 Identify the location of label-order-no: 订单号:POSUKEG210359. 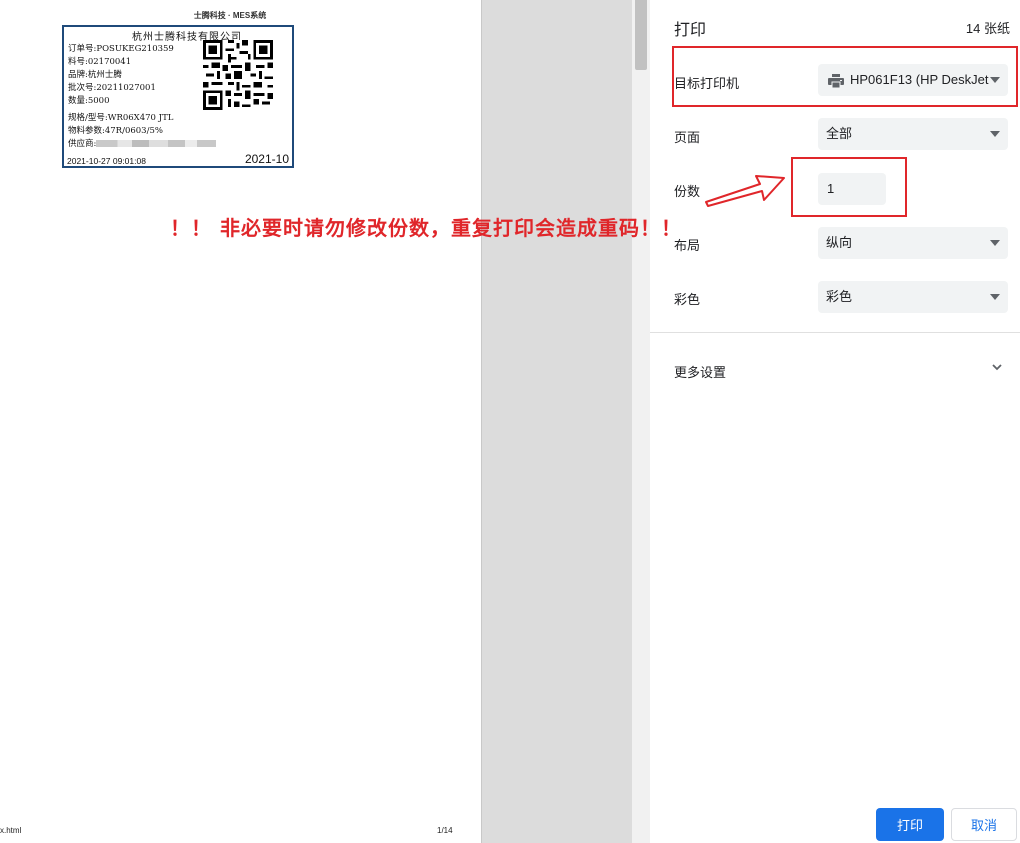
(121, 49).